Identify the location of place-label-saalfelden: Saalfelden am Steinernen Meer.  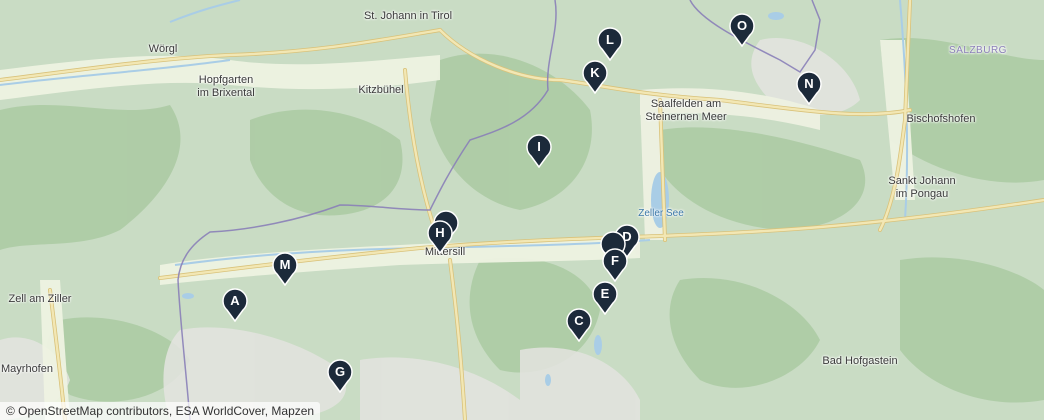
(686, 110).